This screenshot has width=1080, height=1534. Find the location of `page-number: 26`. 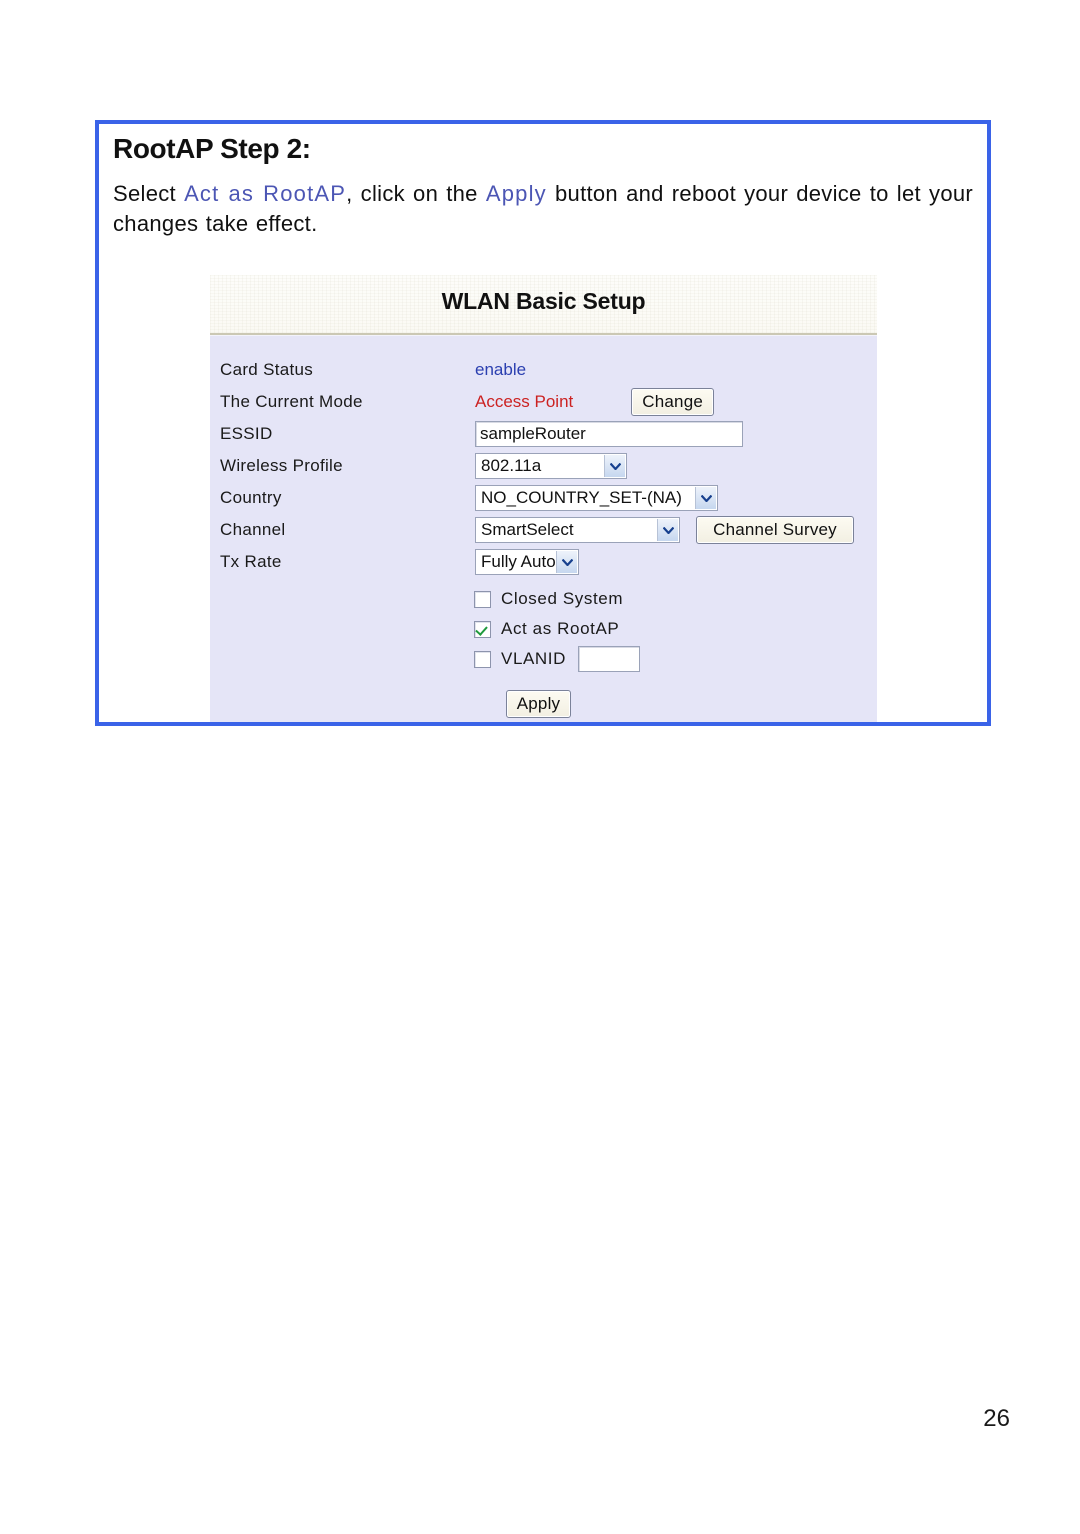

page-number: 26 is located at coordinates (996, 1418).